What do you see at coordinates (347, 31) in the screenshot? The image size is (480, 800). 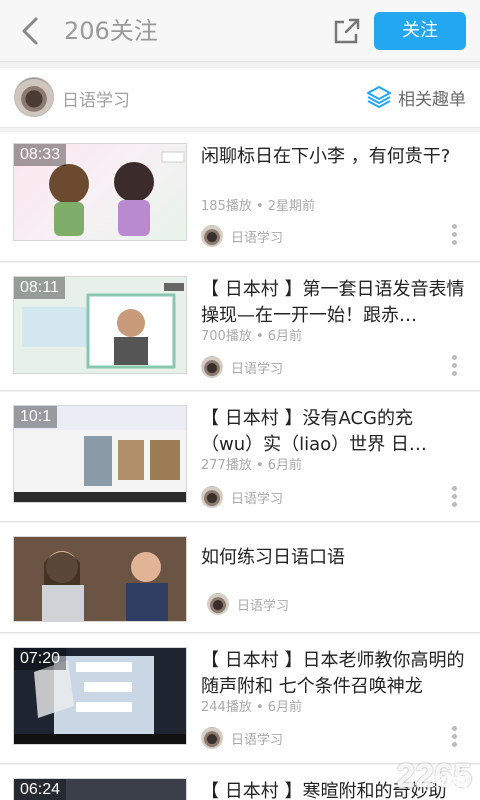 I see `share-icon` at bounding box center [347, 31].